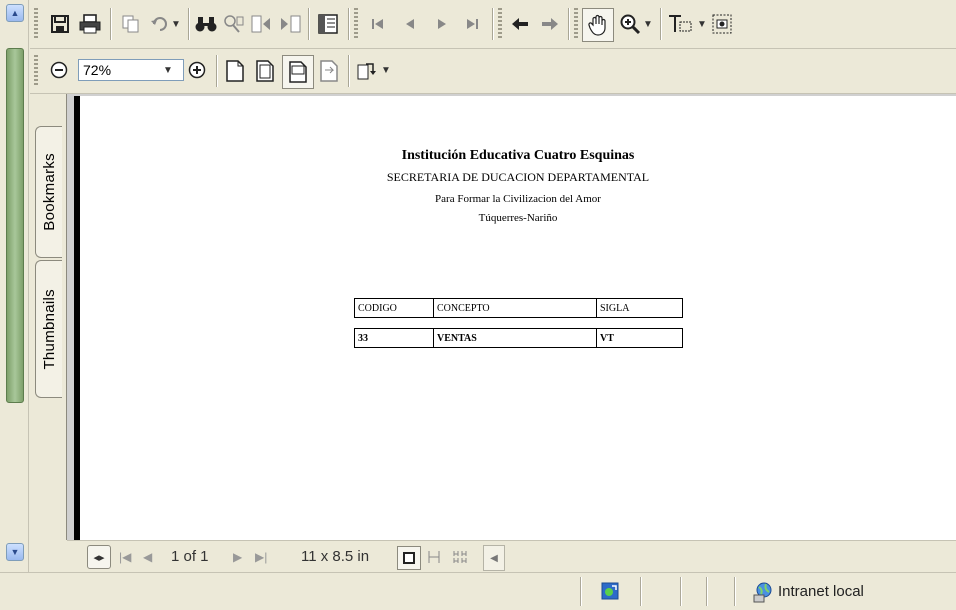 Image resolution: width=956 pixels, height=610 pixels. Describe the element at coordinates (237, 557) in the screenshot. I see `next-page-button: ▶` at that location.